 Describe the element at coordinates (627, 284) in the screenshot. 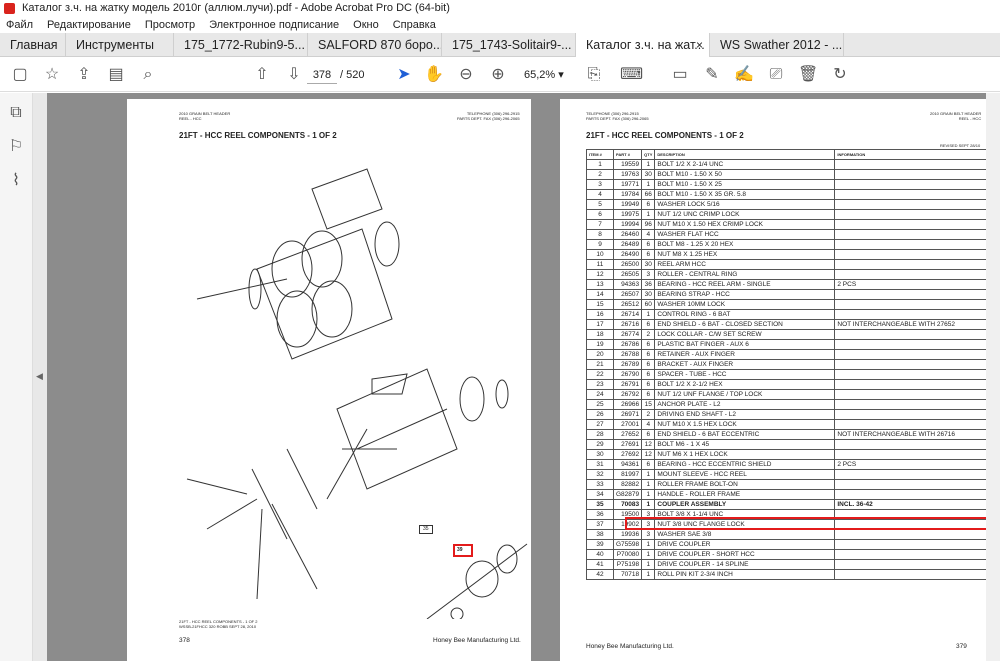

I see `table-cell: 94363` at that location.